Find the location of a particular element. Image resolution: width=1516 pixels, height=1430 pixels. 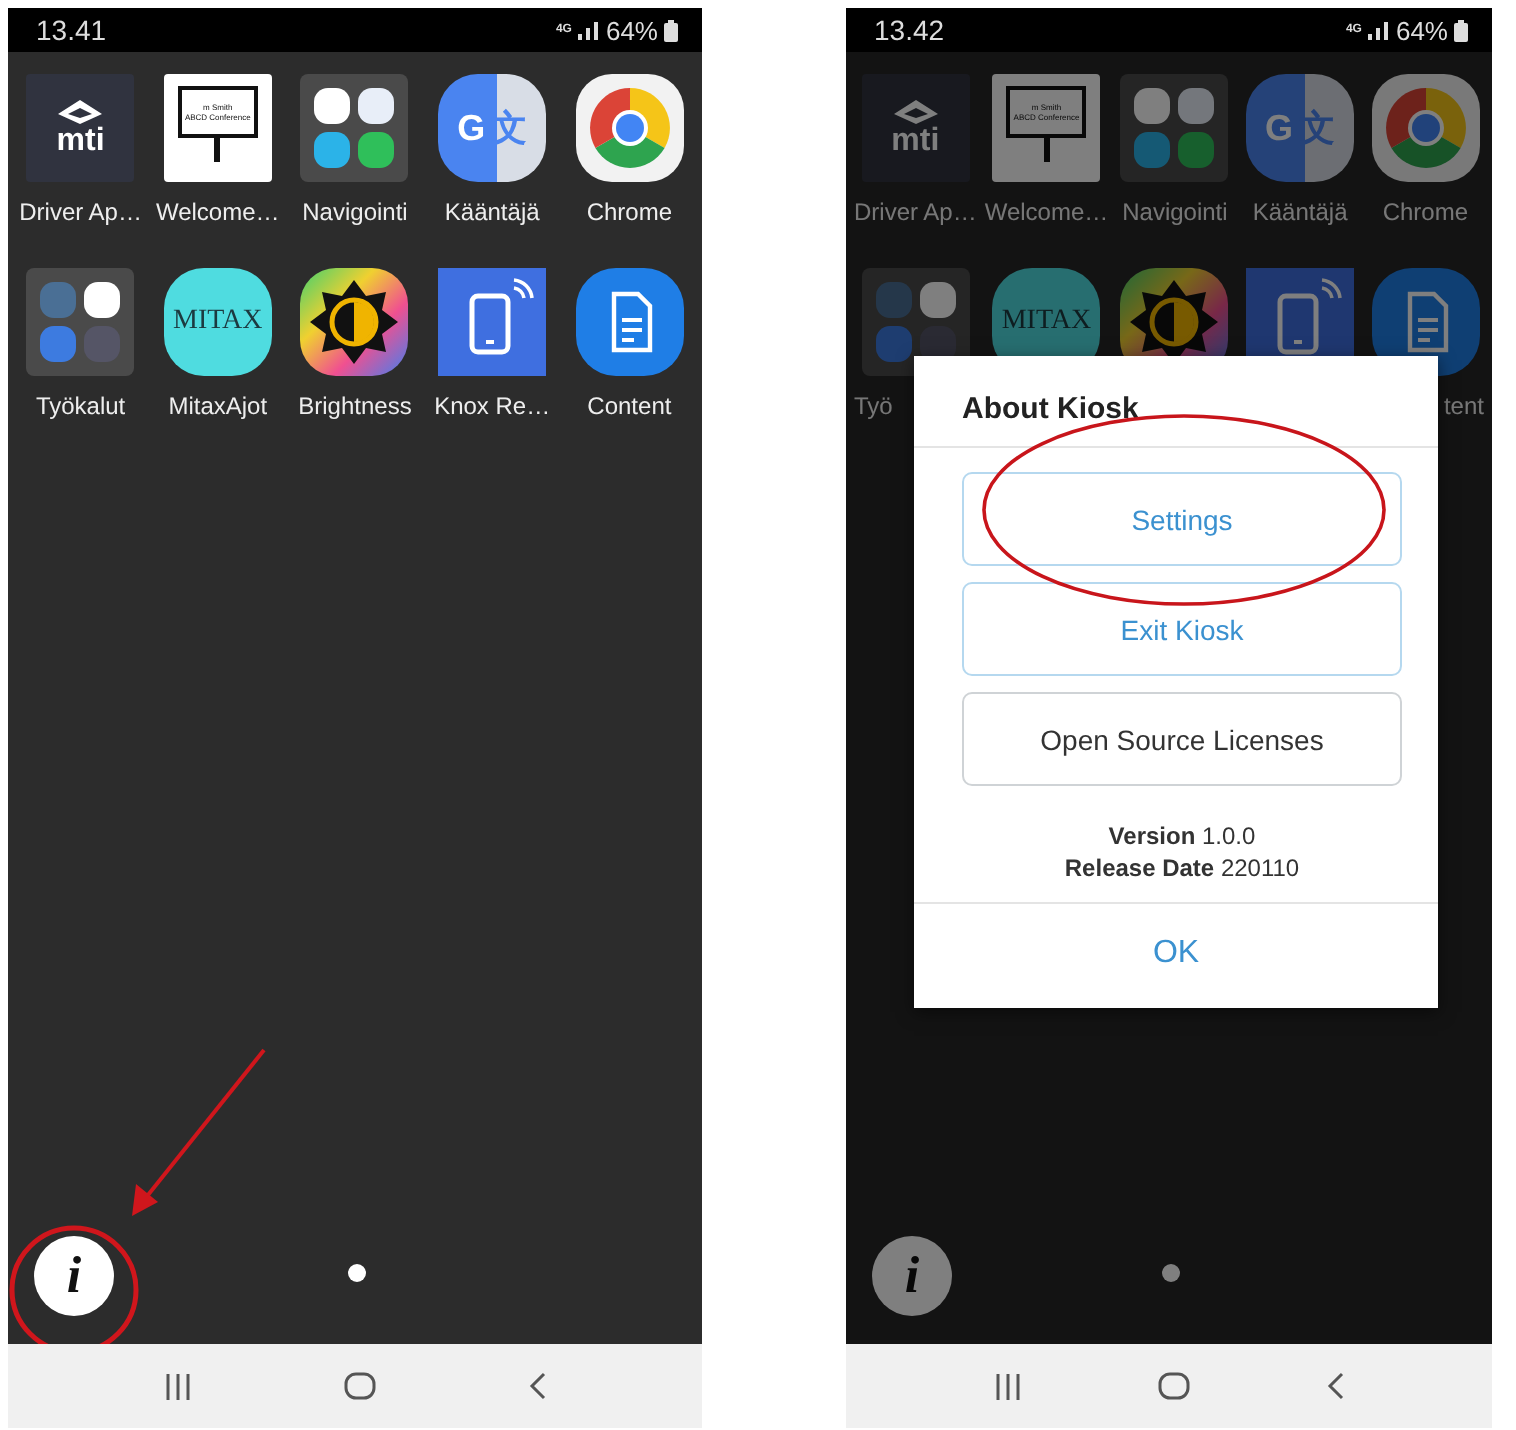

dialog-button: Exit Kiosk is located at coordinates (1182, 629).